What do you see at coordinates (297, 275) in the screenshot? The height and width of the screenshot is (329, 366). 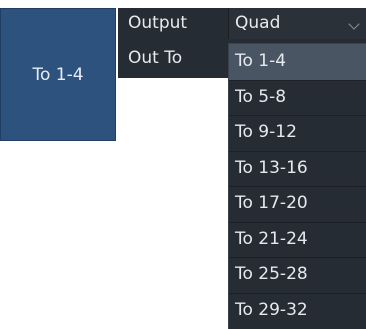 I see `dropdown-option: To 25-28` at bounding box center [297, 275].